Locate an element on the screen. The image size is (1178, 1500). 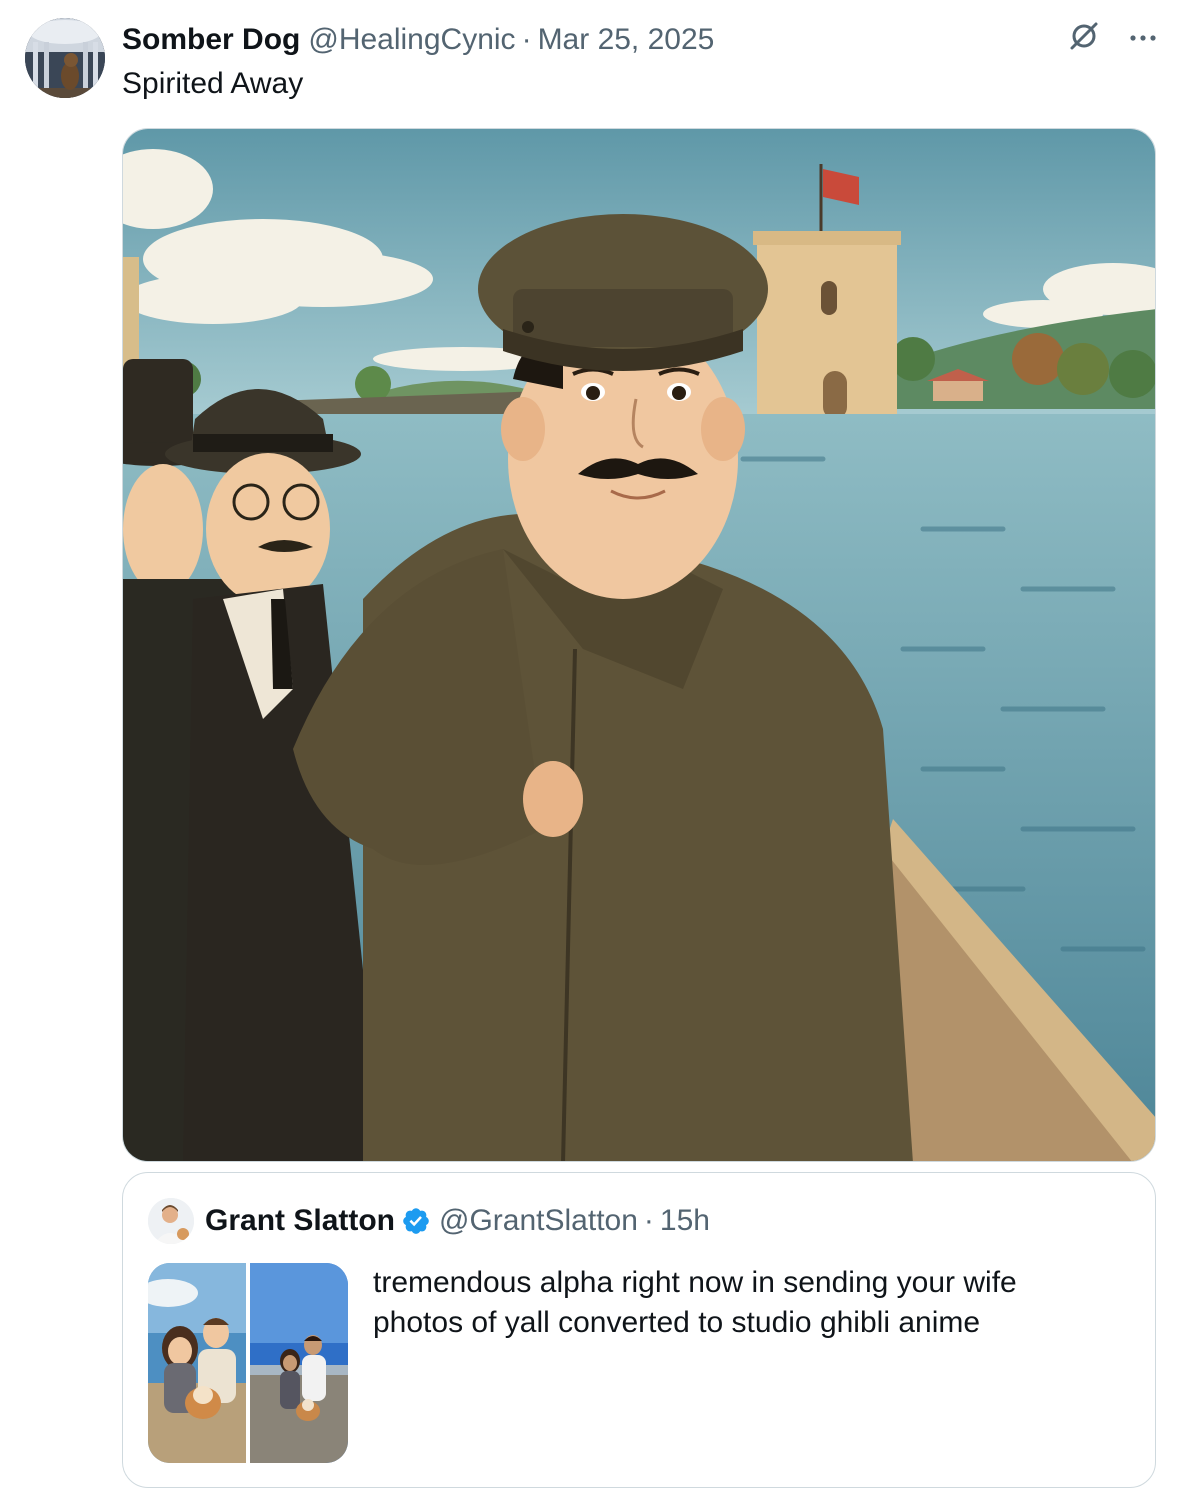
author-avatar is located at coordinates (65, 58).